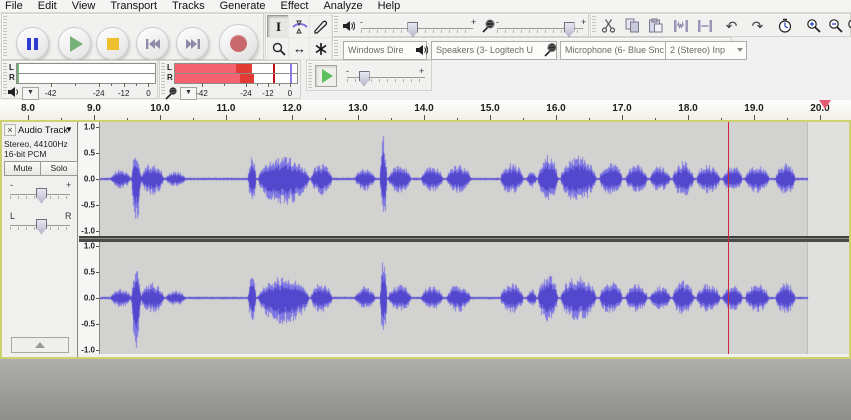  I want to click on silence-audio-button, so click(704, 25).